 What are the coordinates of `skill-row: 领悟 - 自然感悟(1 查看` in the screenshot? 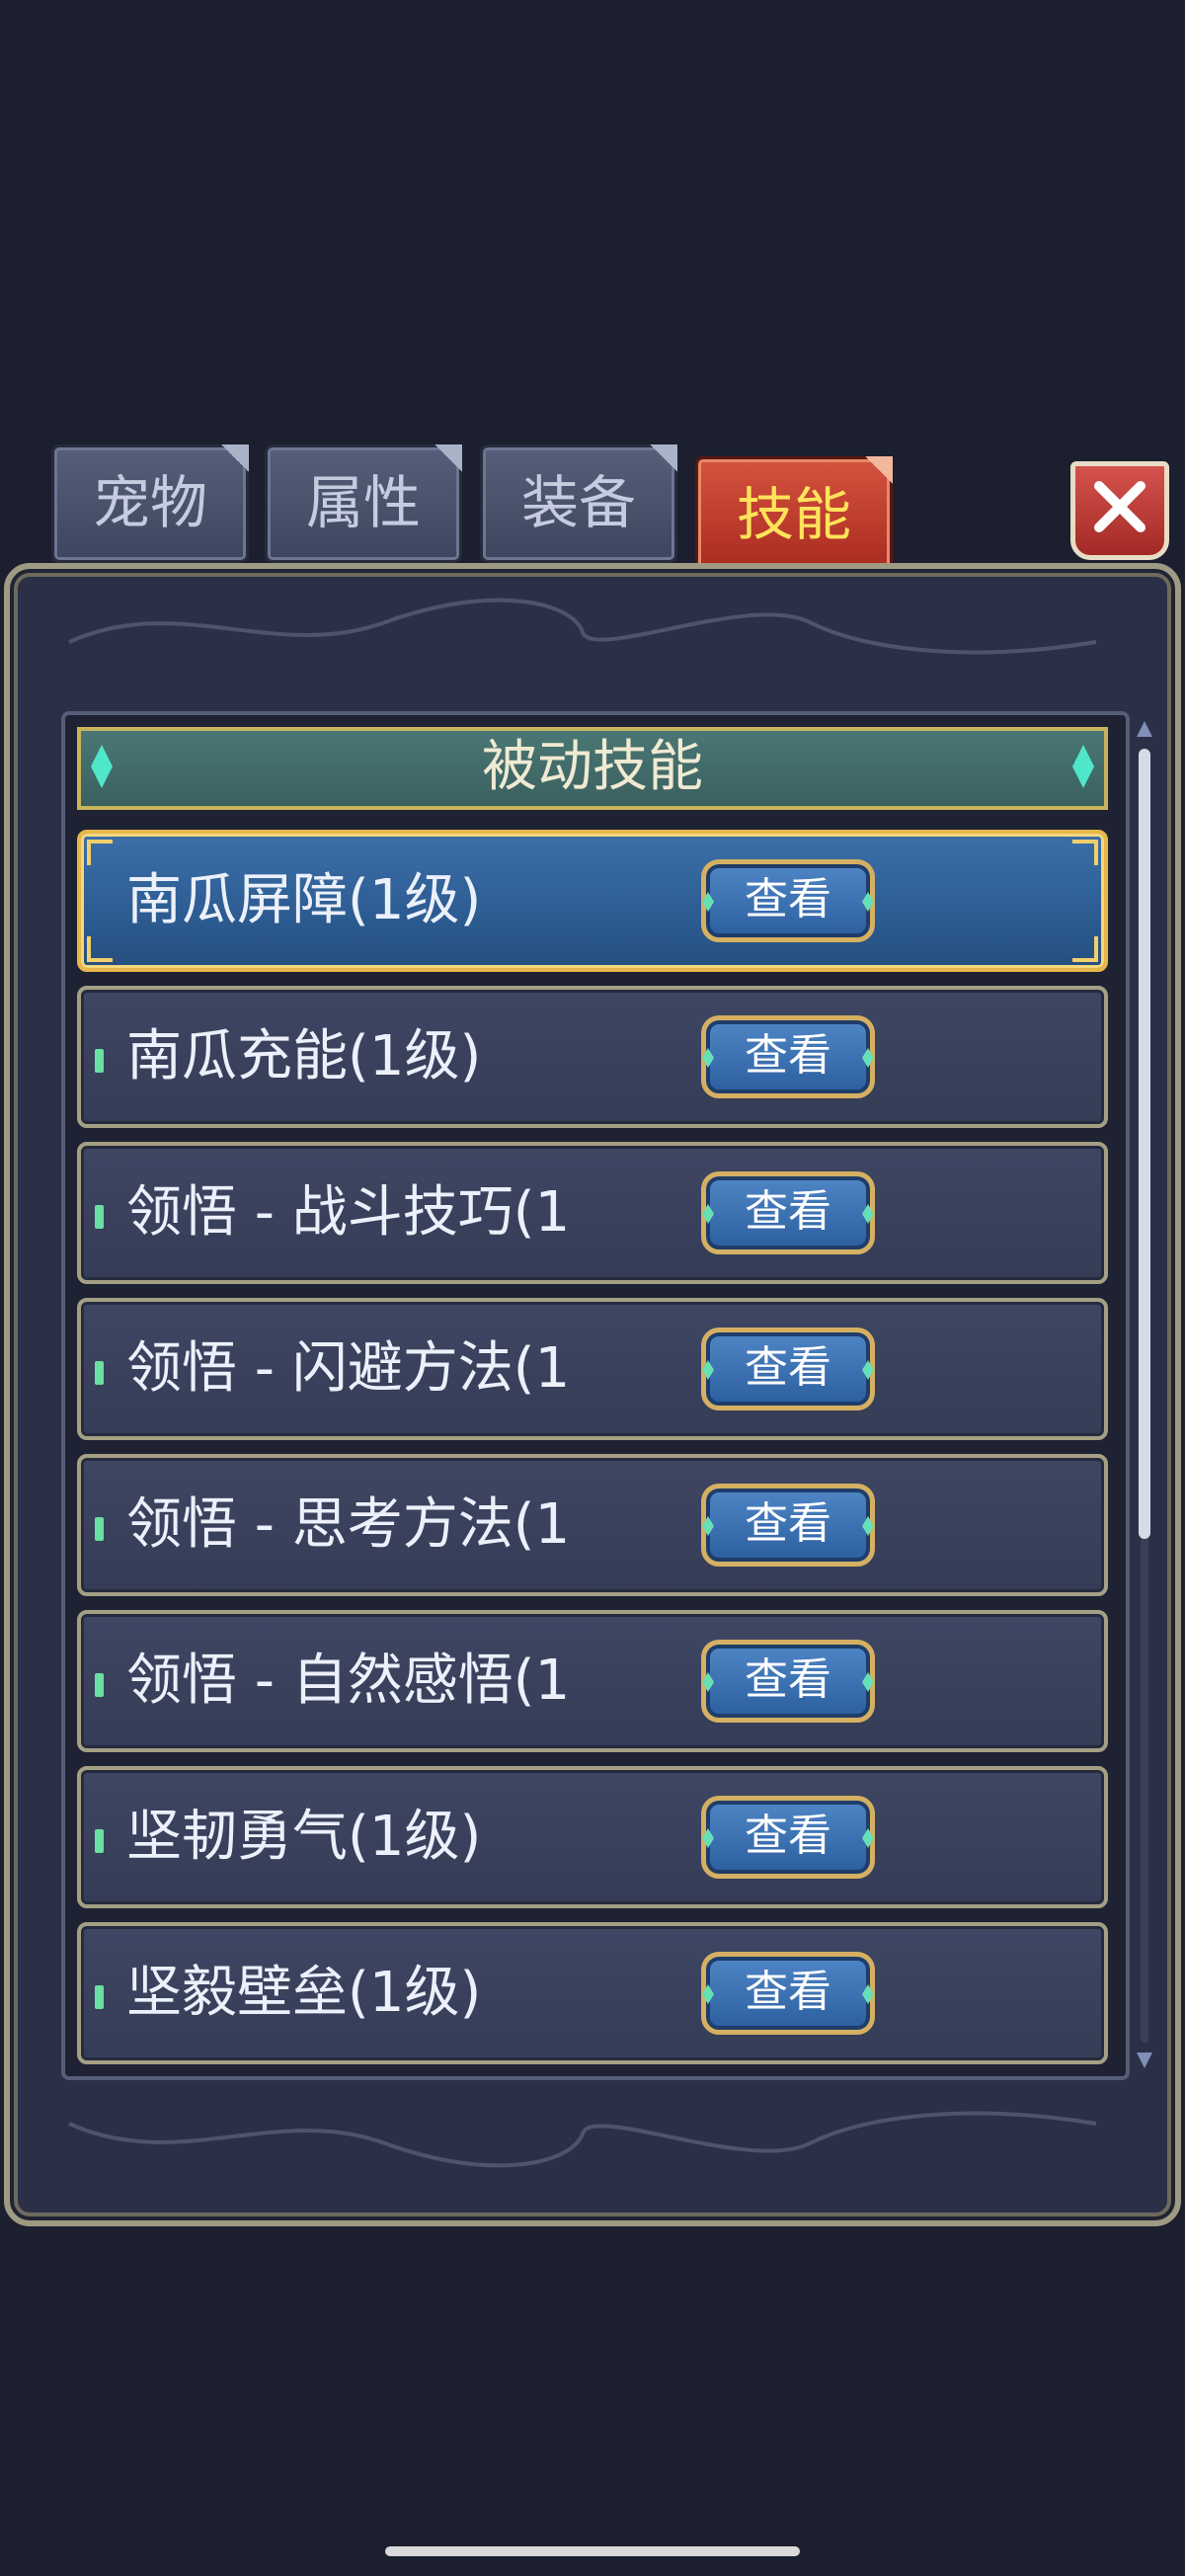 It's located at (592, 1681).